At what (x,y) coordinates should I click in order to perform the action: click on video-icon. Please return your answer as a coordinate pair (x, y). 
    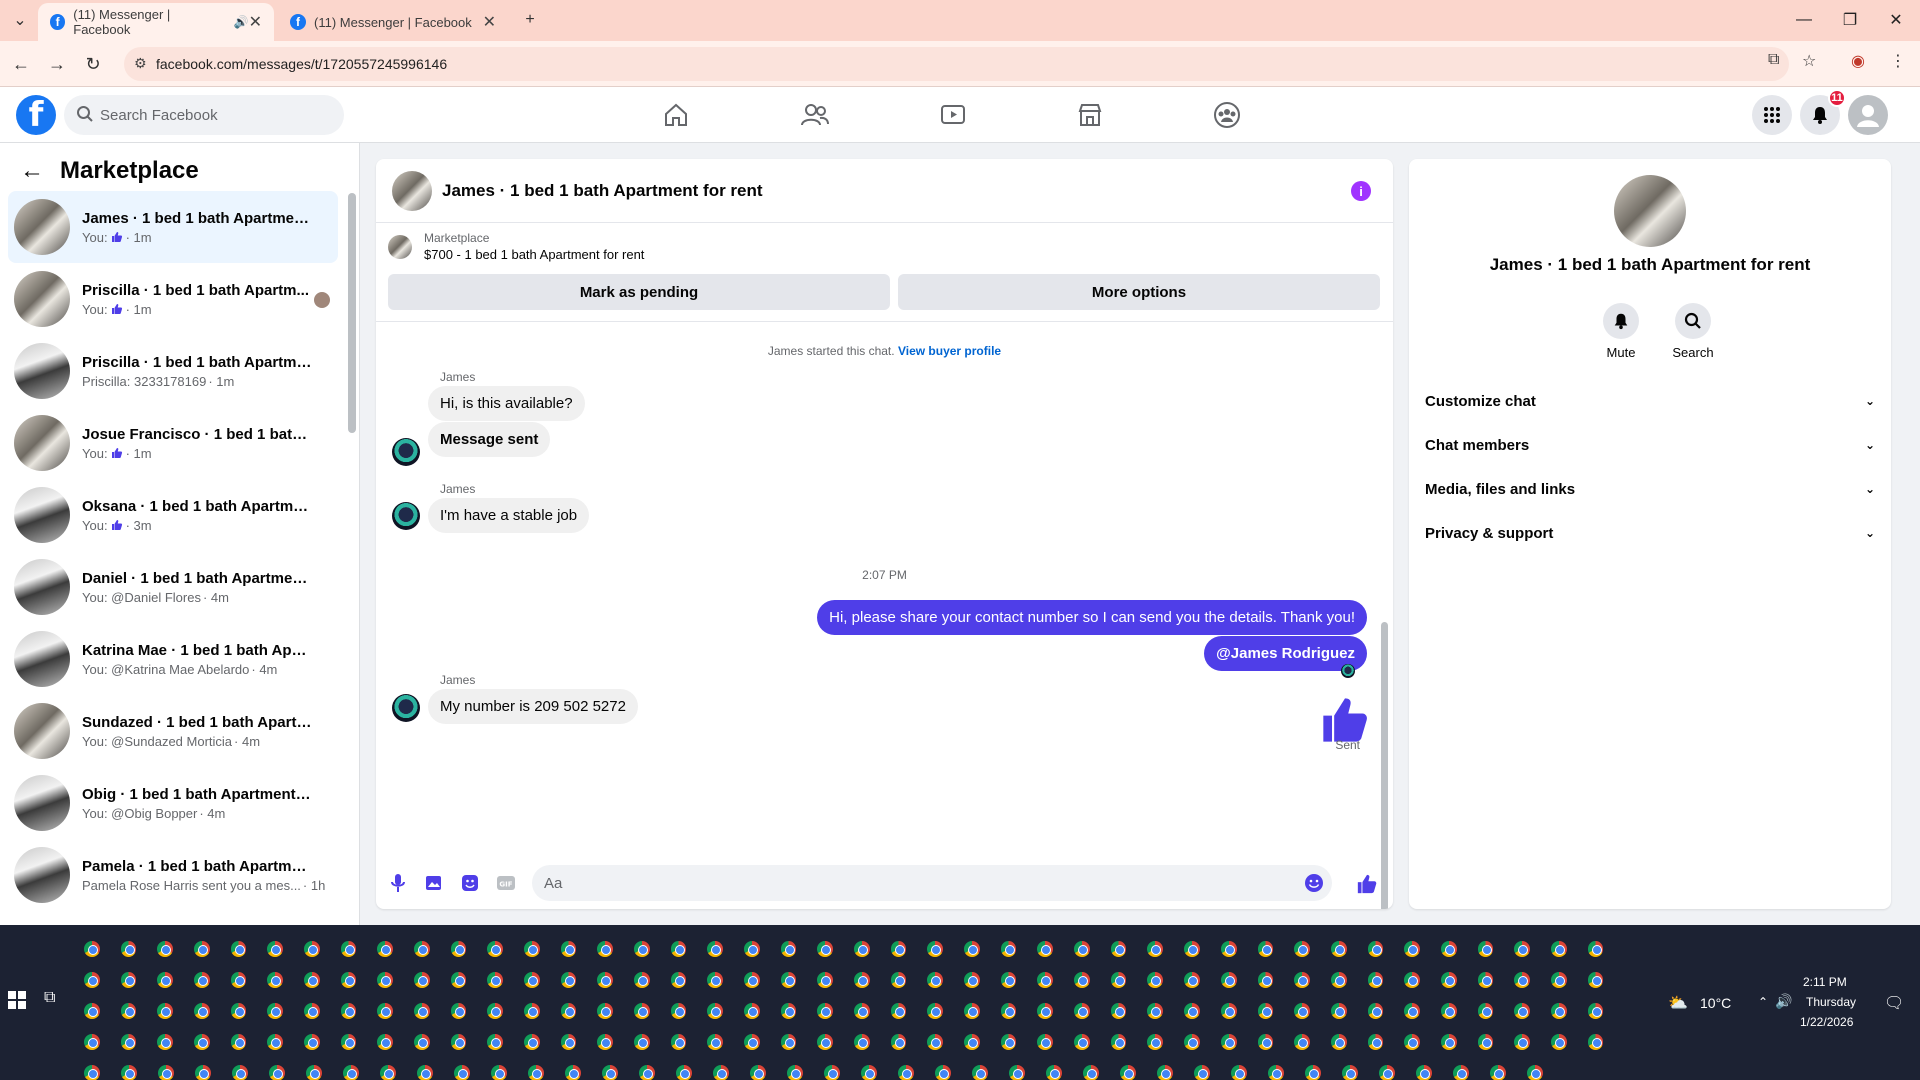
    Looking at the image, I should click on (953, 115).